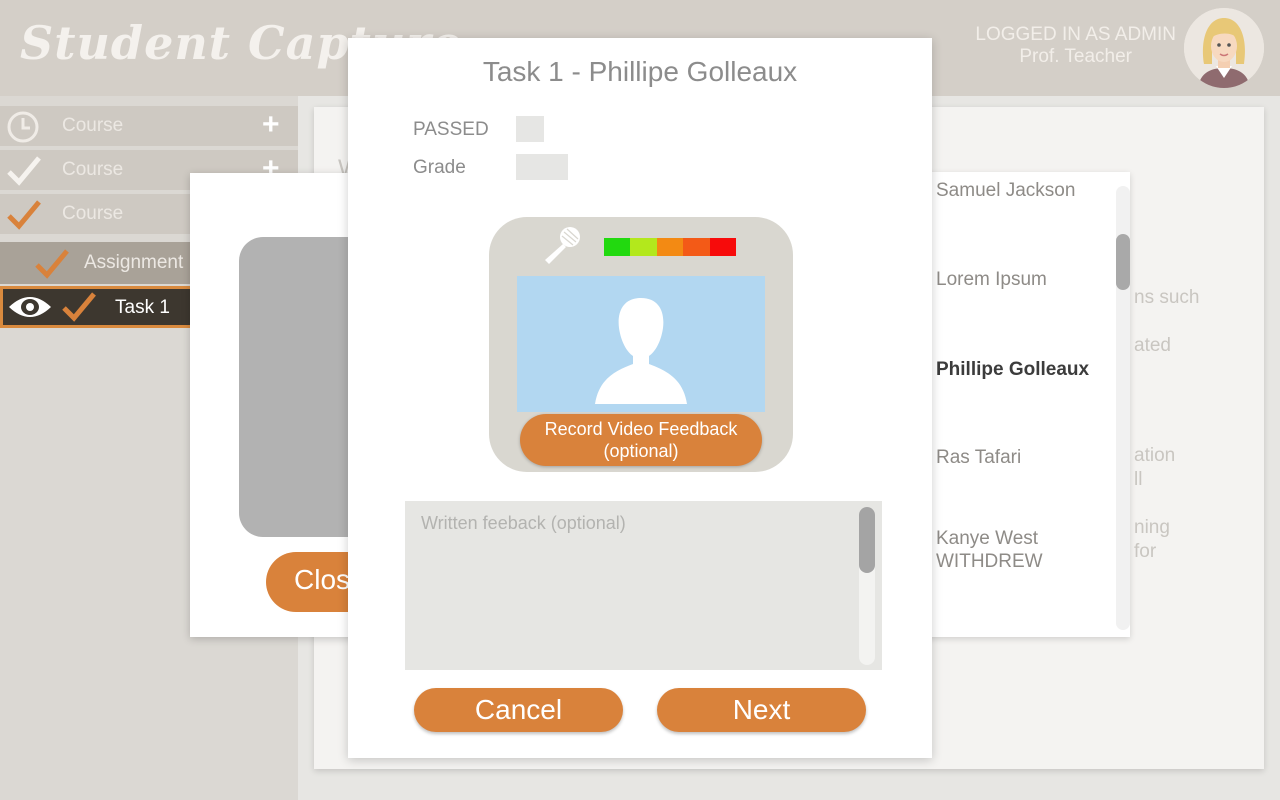 This screenshot has height=800, width=1280. Describe the element at coordinates (1138, 479) in the screenshot. I see `text-fragment: ll` at that location.